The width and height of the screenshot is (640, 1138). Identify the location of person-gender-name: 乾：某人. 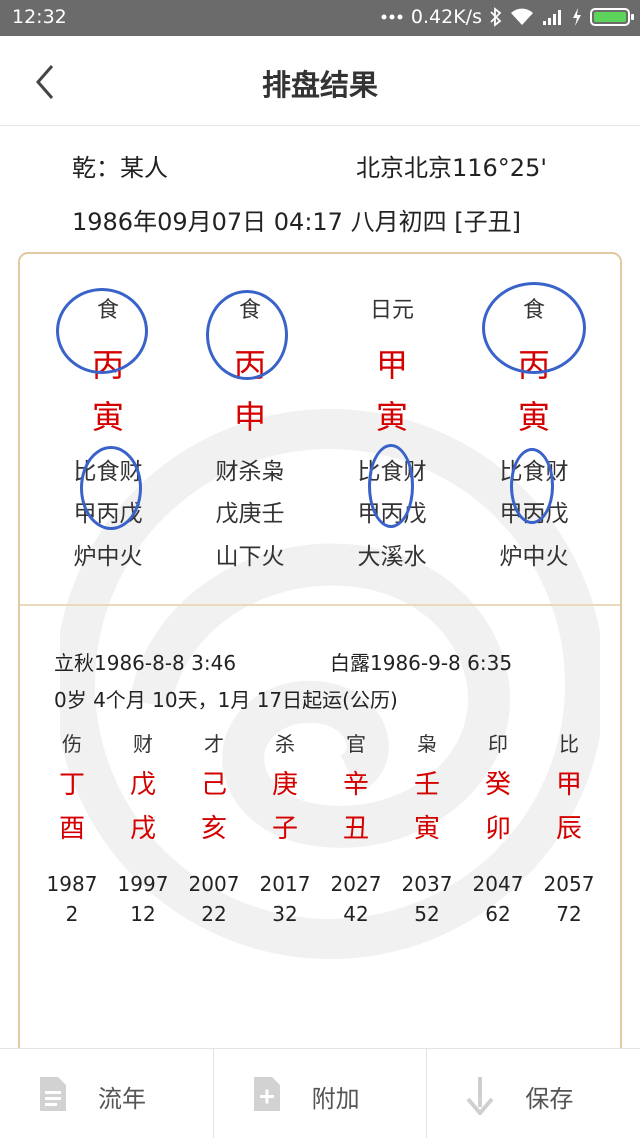
(120, 168).